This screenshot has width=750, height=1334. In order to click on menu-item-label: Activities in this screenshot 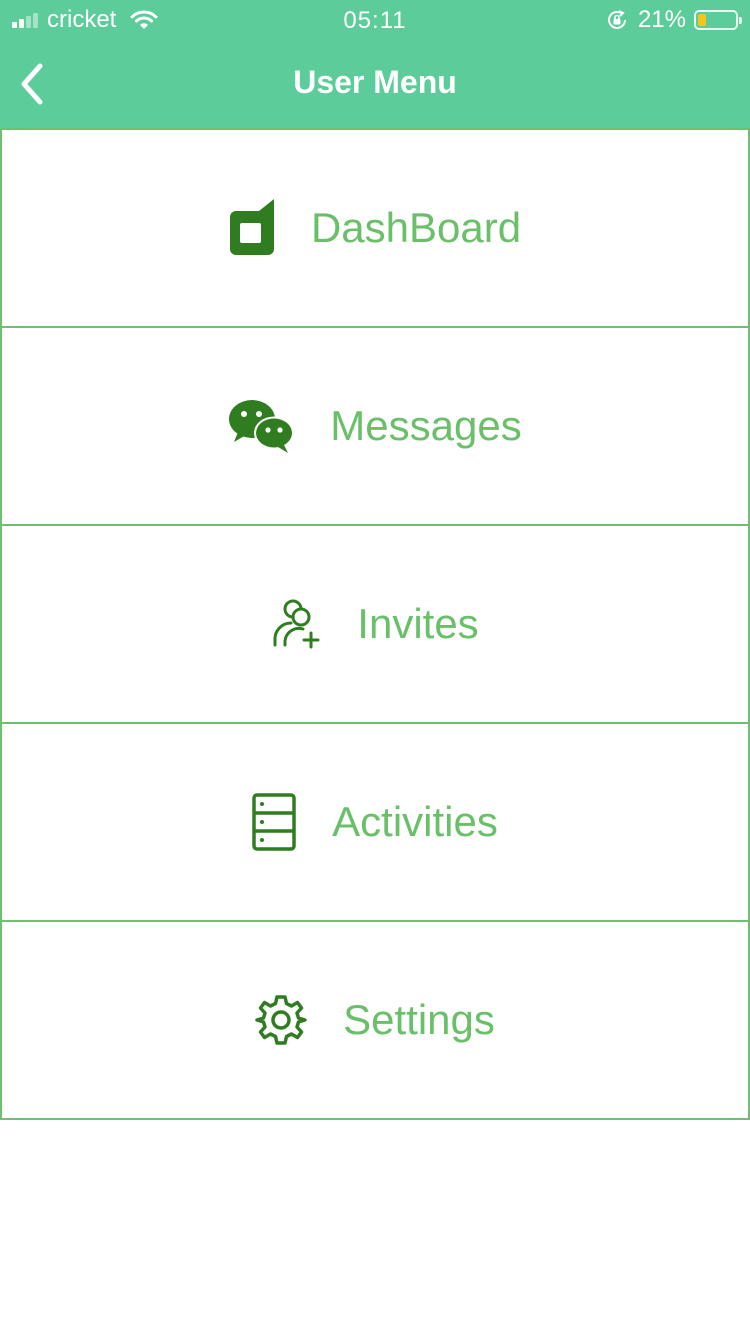, I will do `click(415, 821)`.